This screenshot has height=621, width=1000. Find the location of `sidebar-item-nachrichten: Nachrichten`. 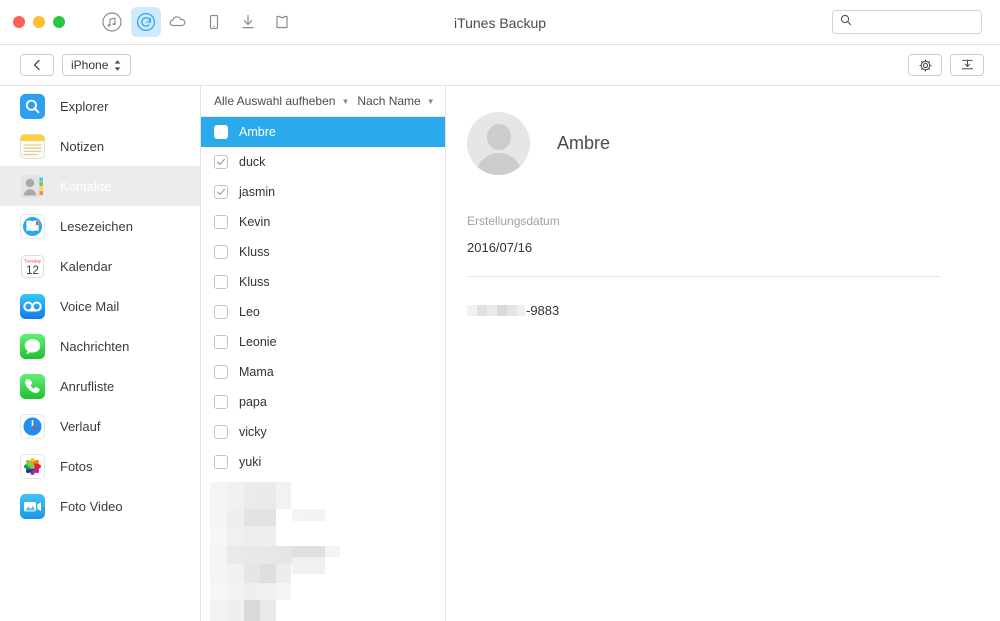

sidebar-item-nachrichten: Nachrichten is located at coordinates (100, 346).